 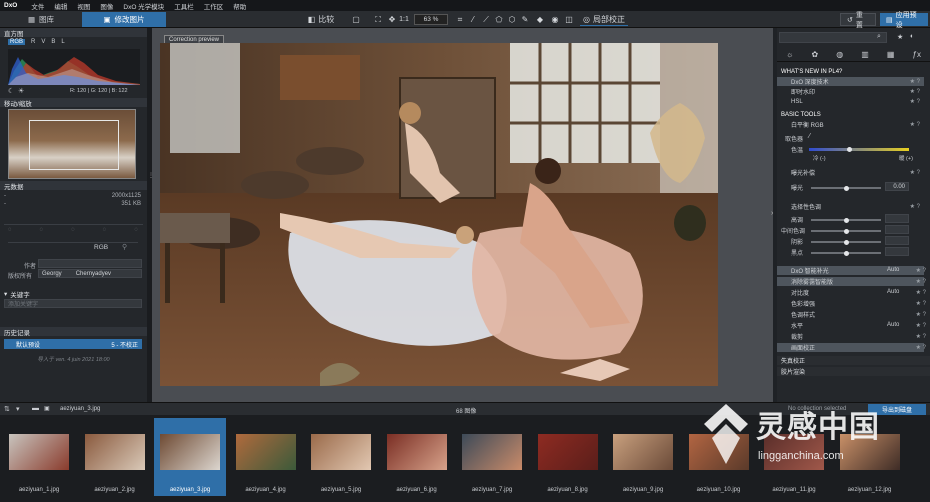 I want to click on filmstrip-thumbnail: aeziyuan_6.jpg, so click(x=417, y=457).